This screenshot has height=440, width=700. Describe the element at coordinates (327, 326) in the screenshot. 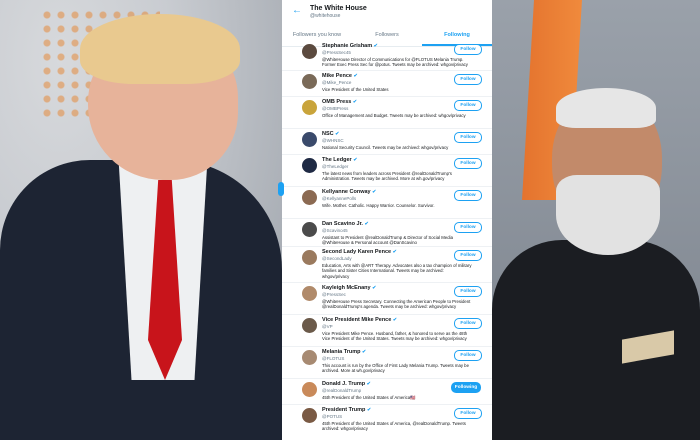

I see `account-handle: @VP` at that location.